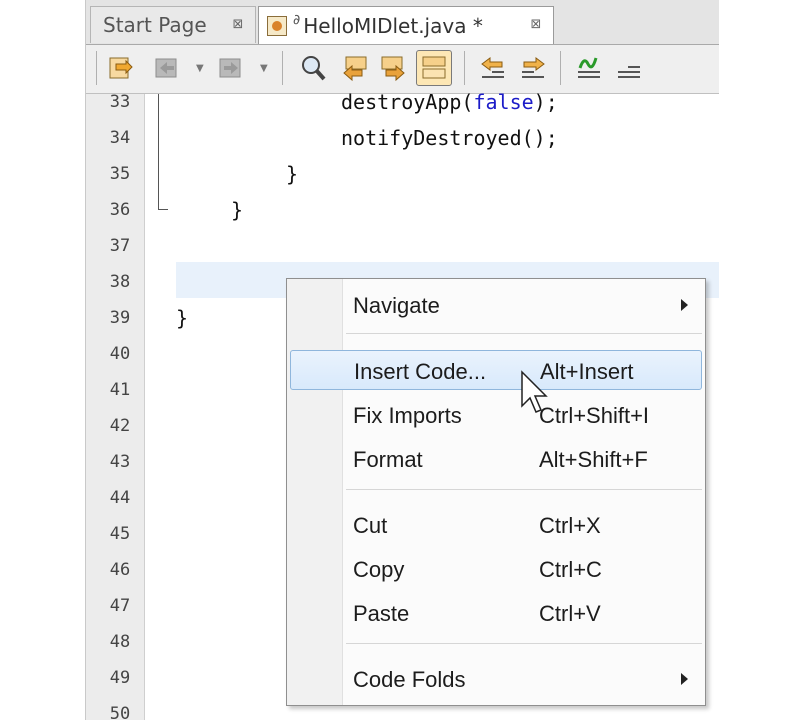 Image resolution: width=800 pixels, height=724 pixels. What do you see at coordinates (277, 25) in the screenshot?
I see `java-file-icon` at bounding box center [277, 25].